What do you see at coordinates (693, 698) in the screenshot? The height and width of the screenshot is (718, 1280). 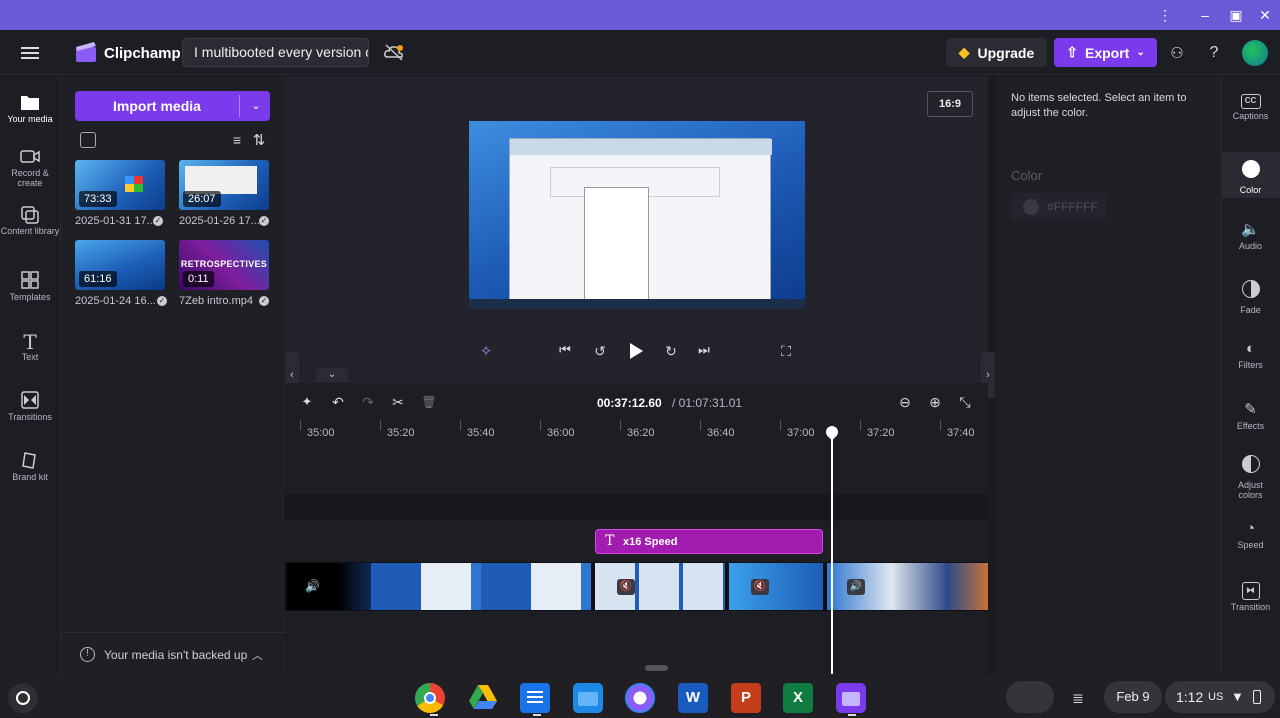 I see `word-icon: W` at bounding box center [693, 698].